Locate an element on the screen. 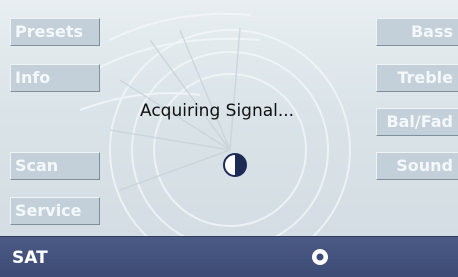 The image size is (458, 277). service-button: Service is located at coordinates (55, 211).